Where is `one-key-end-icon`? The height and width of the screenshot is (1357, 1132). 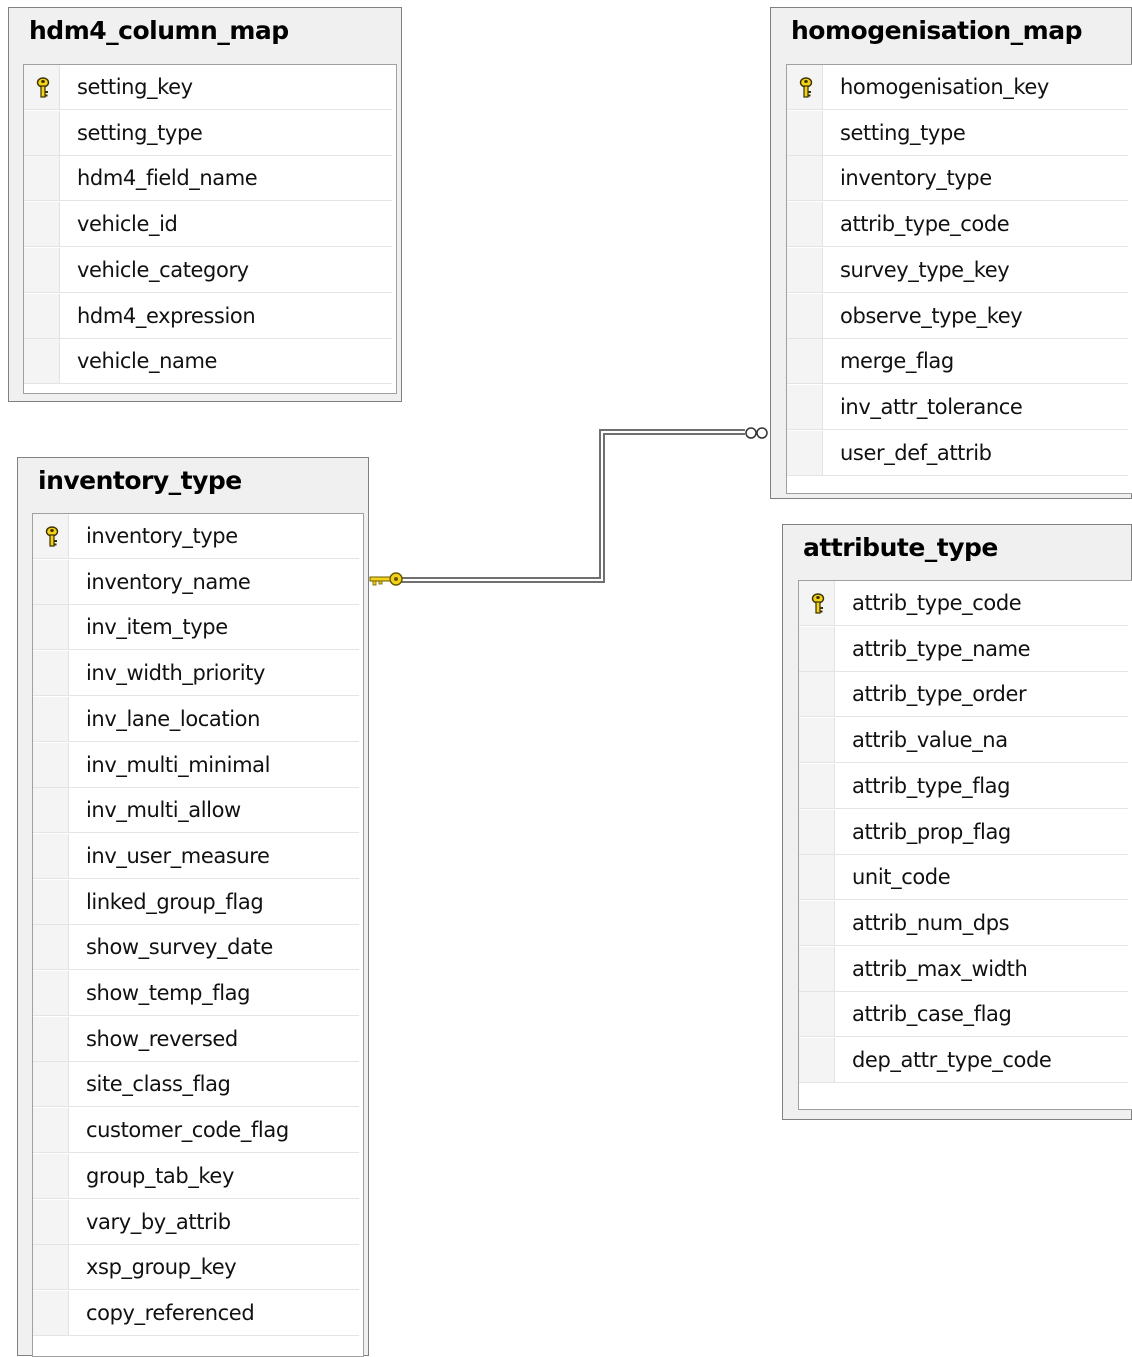 one-key-end-icon is located at coordinates (386, 579).